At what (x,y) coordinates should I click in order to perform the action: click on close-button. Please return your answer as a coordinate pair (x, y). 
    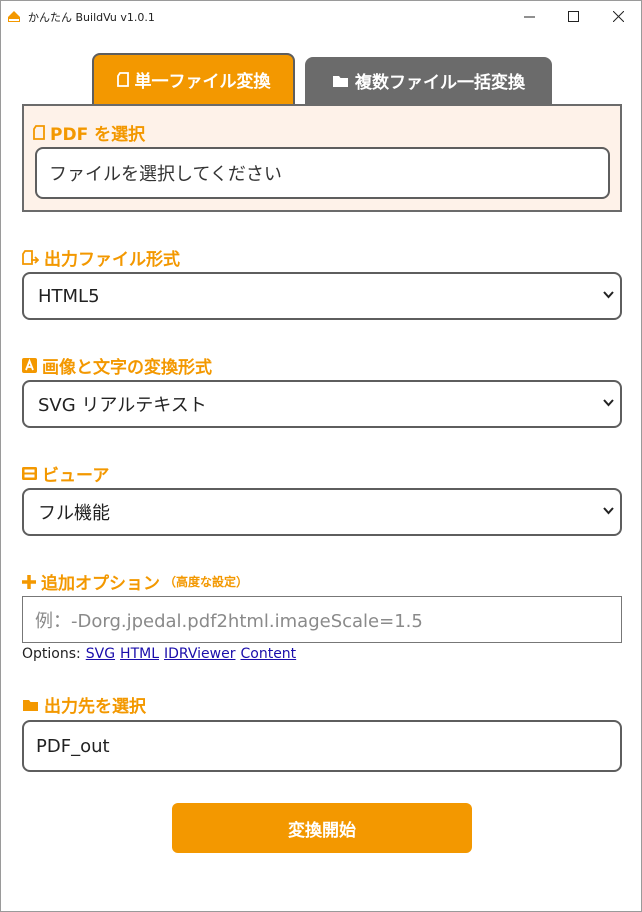
    Looking at the image, I should click on (618, 16).